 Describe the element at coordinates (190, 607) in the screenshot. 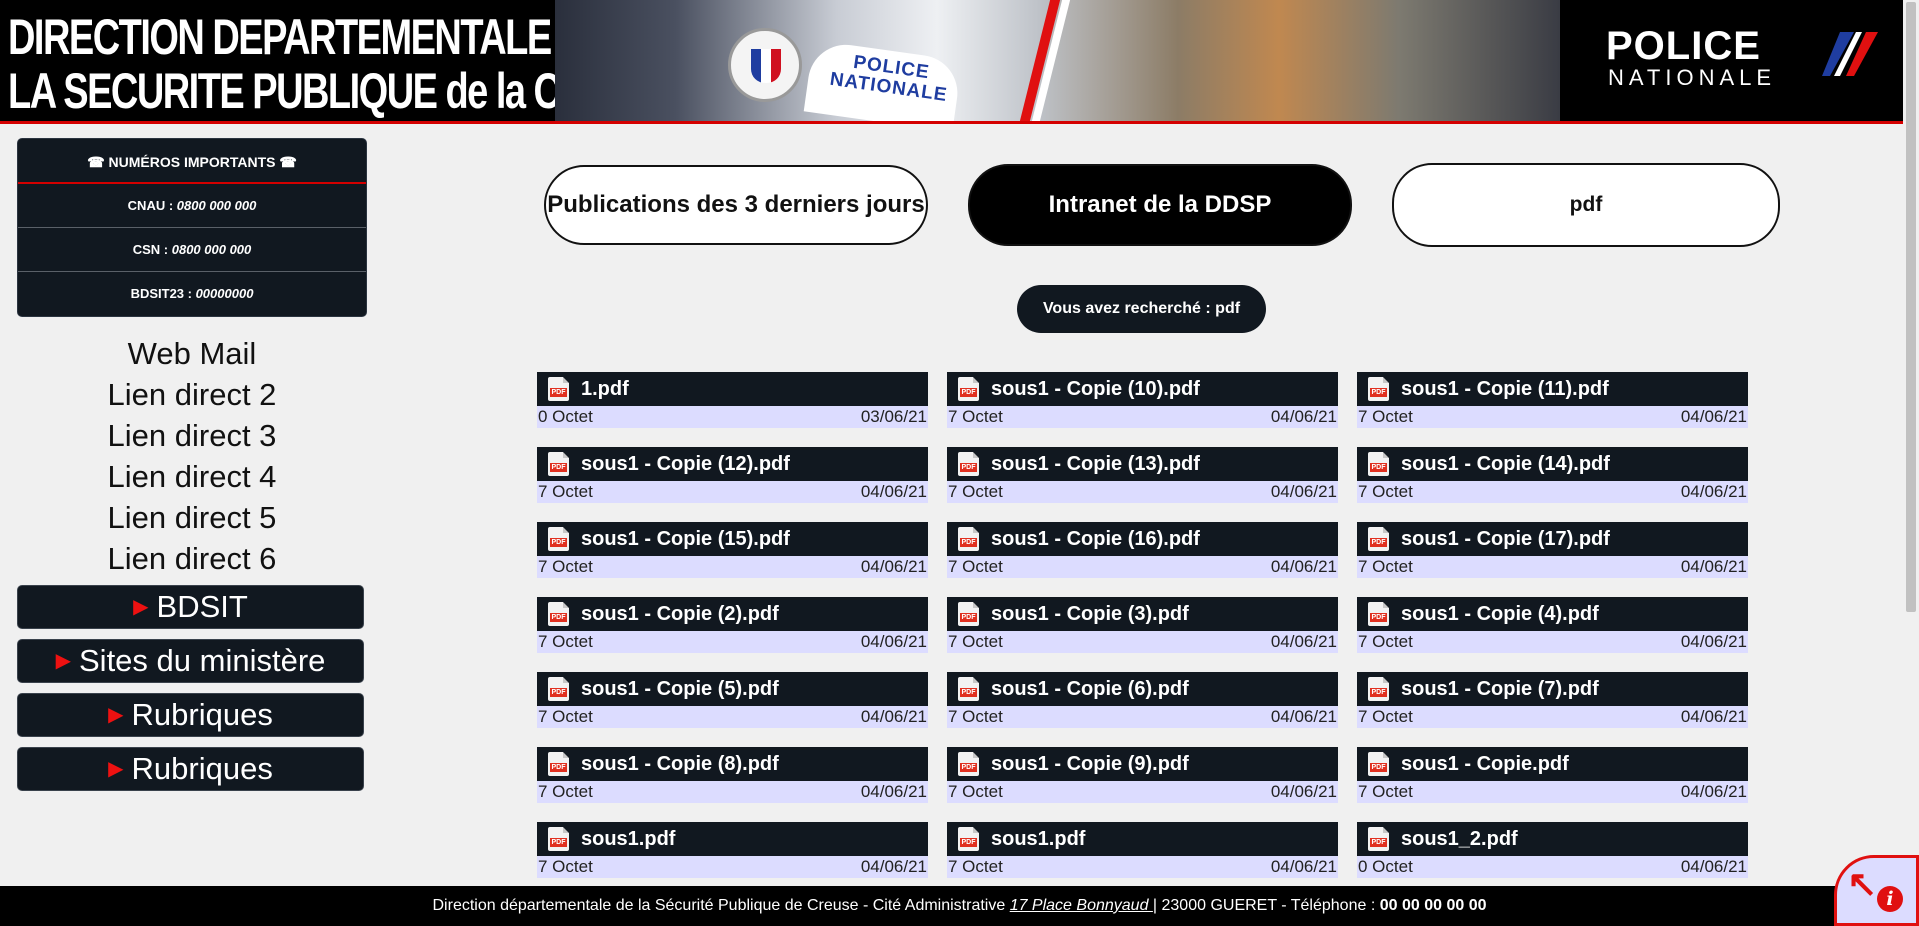

I see `sidebar-menu-bdsit: ▶ BDSIT` at that location.